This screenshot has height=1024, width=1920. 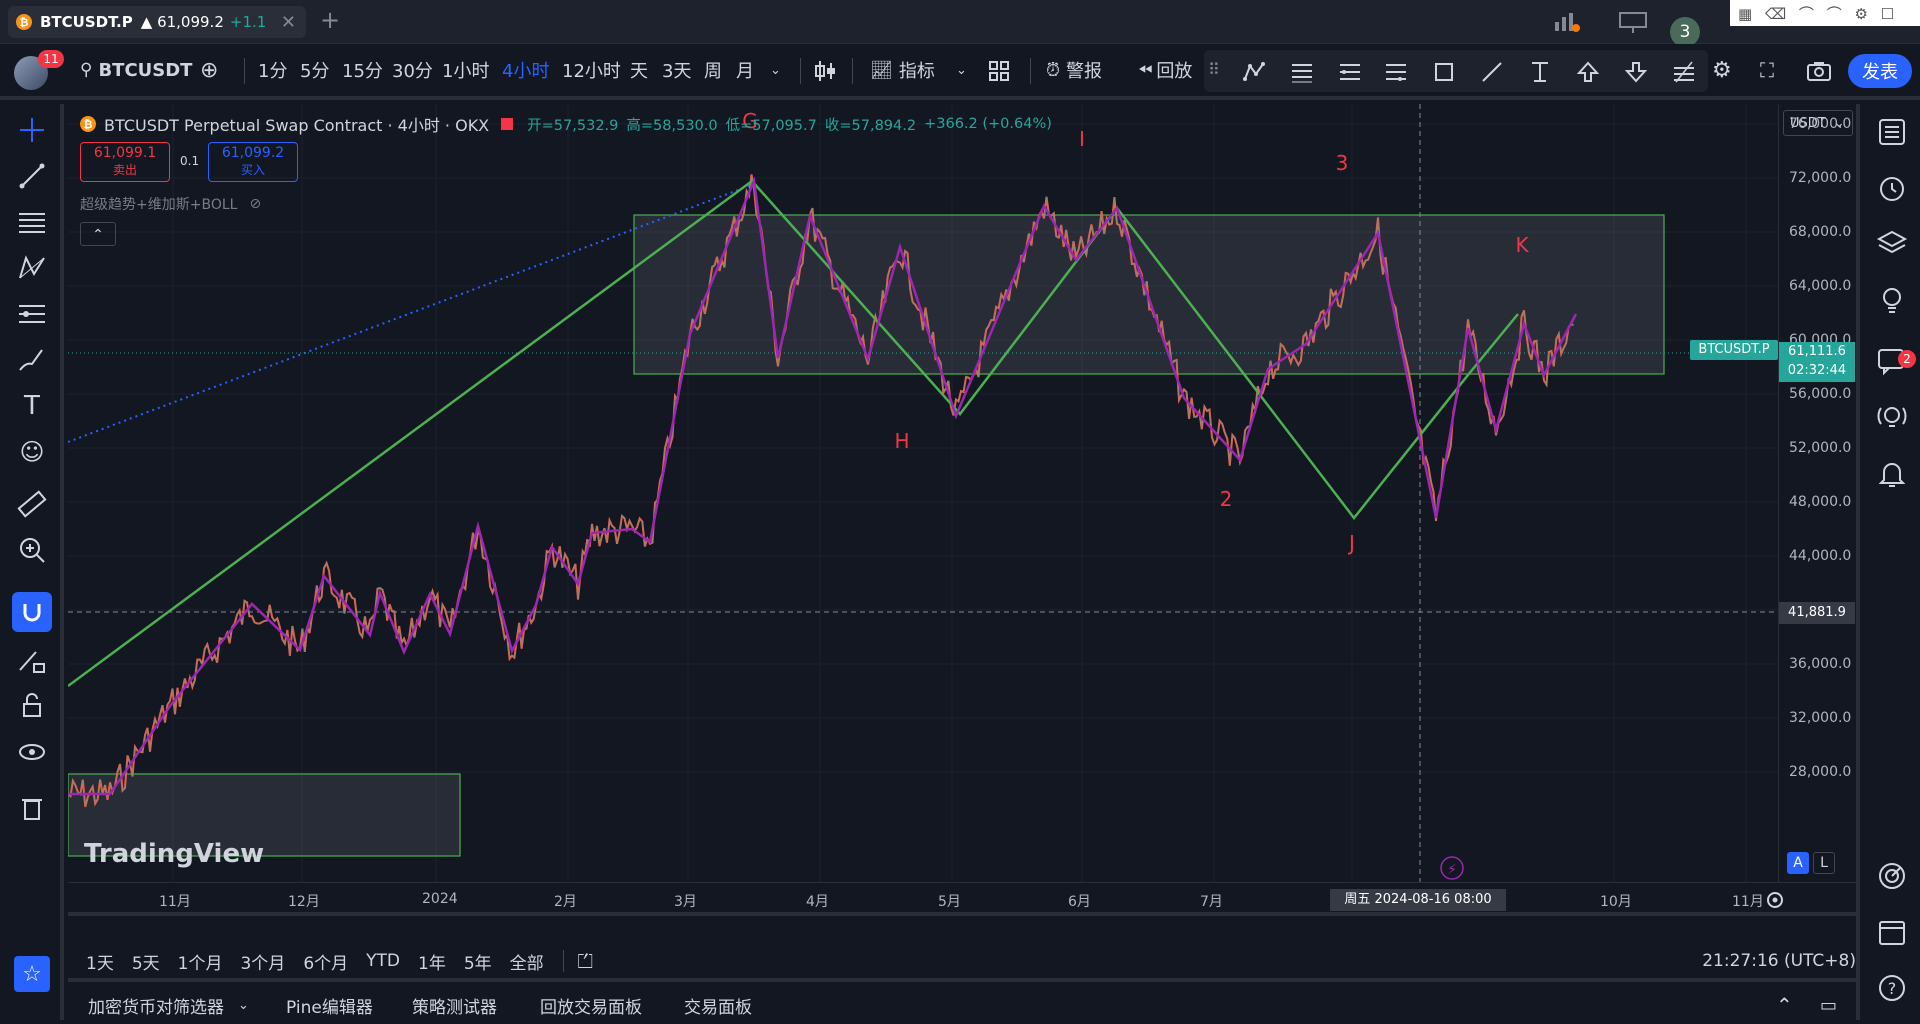 What do you see at coordinates (999, 71) in the screenshot?
I see `templates-icon` at bounding box center [999, 71].